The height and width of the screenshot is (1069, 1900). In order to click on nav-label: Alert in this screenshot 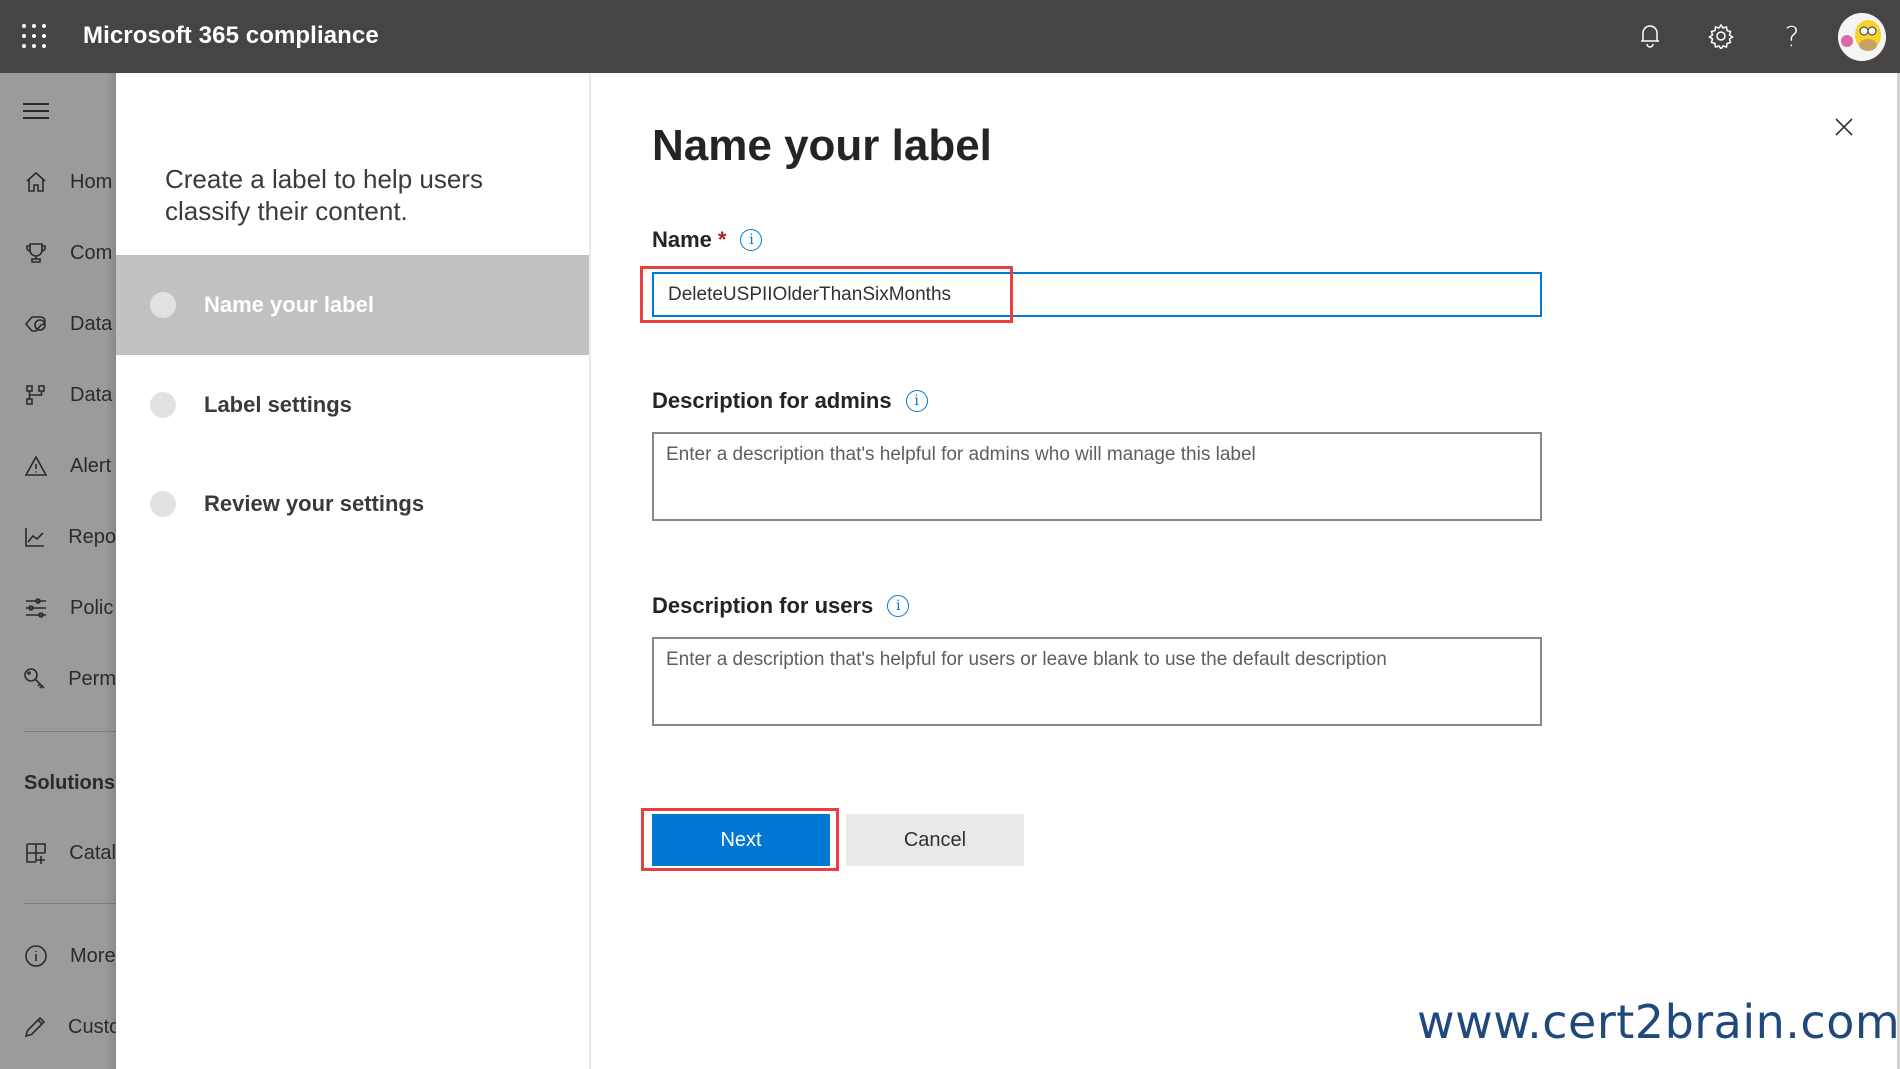, I will do `click(91, 465)`.